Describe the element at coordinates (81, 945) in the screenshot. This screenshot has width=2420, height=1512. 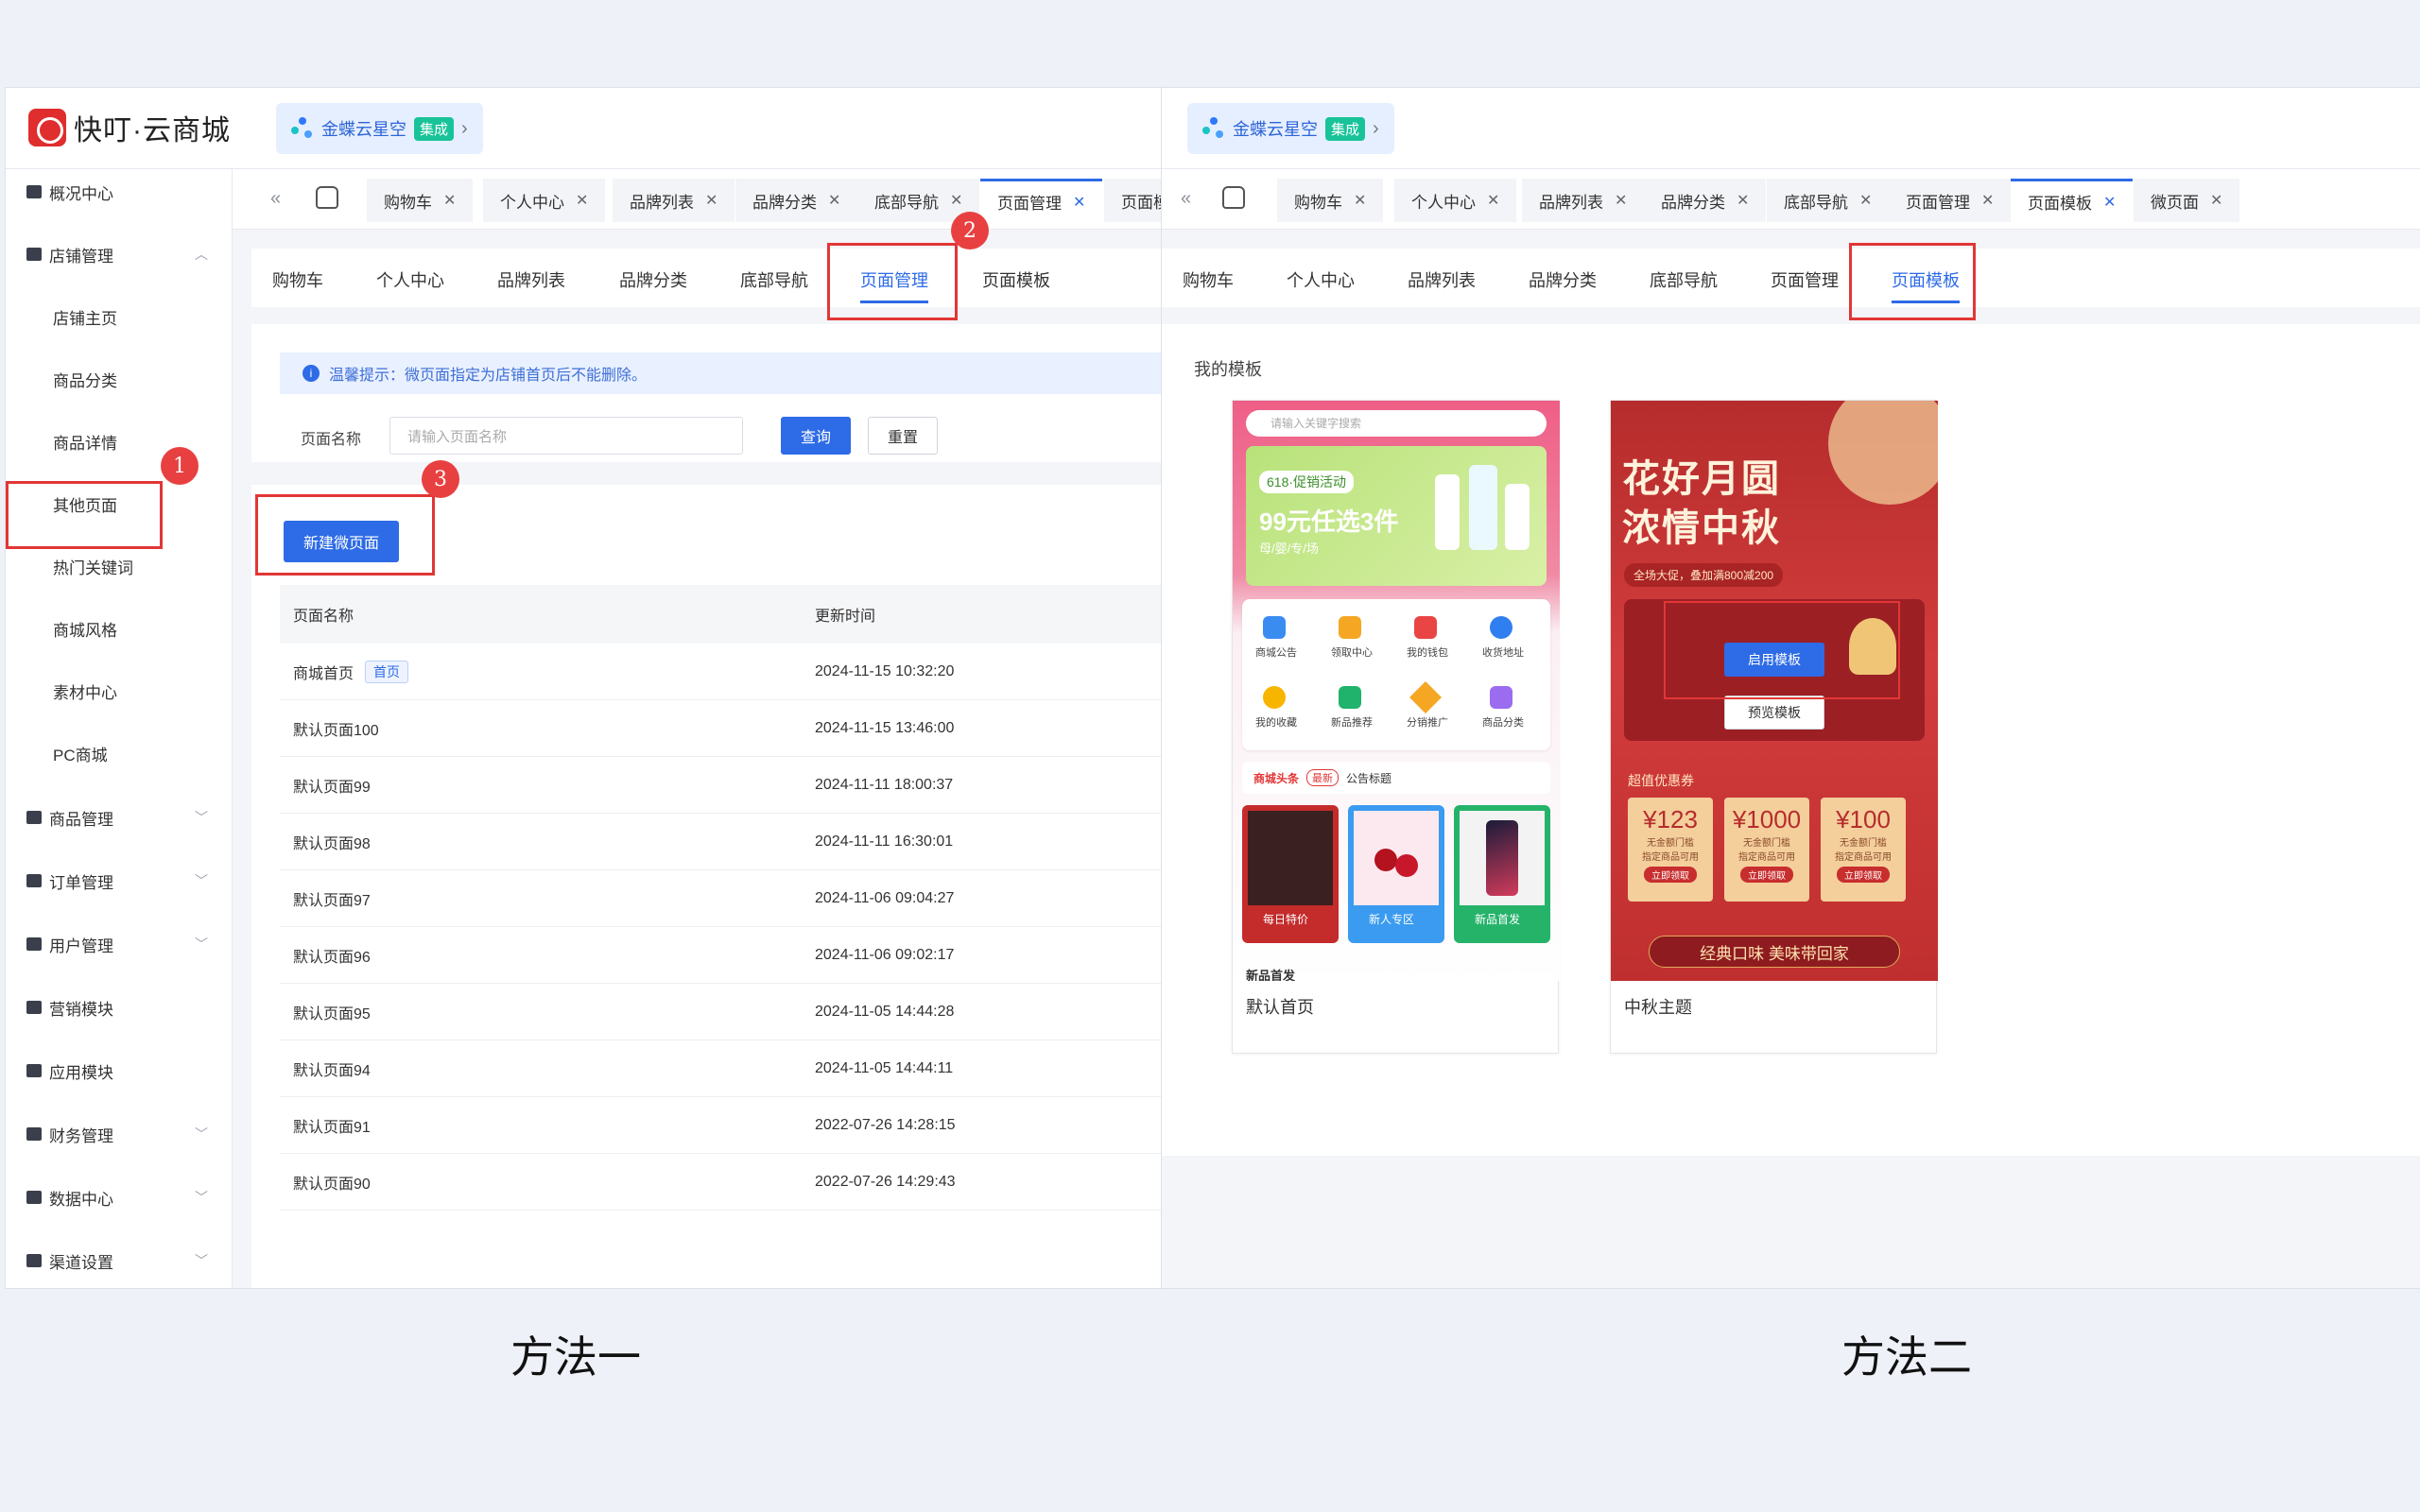
I see `sidebar-item-label: 用户管理` at that location.